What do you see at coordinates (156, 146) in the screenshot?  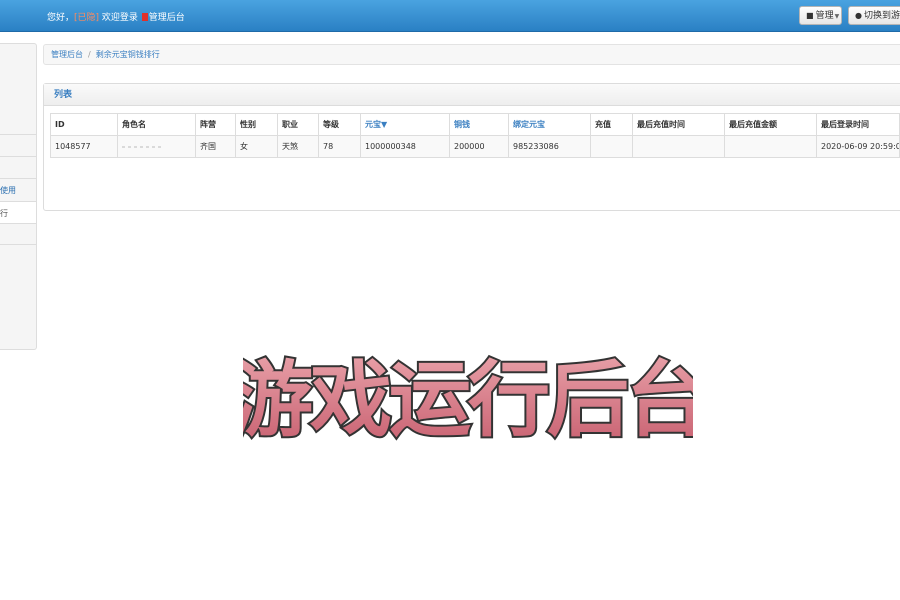 I see `cell-role-name` at bounding box center [156, 146].